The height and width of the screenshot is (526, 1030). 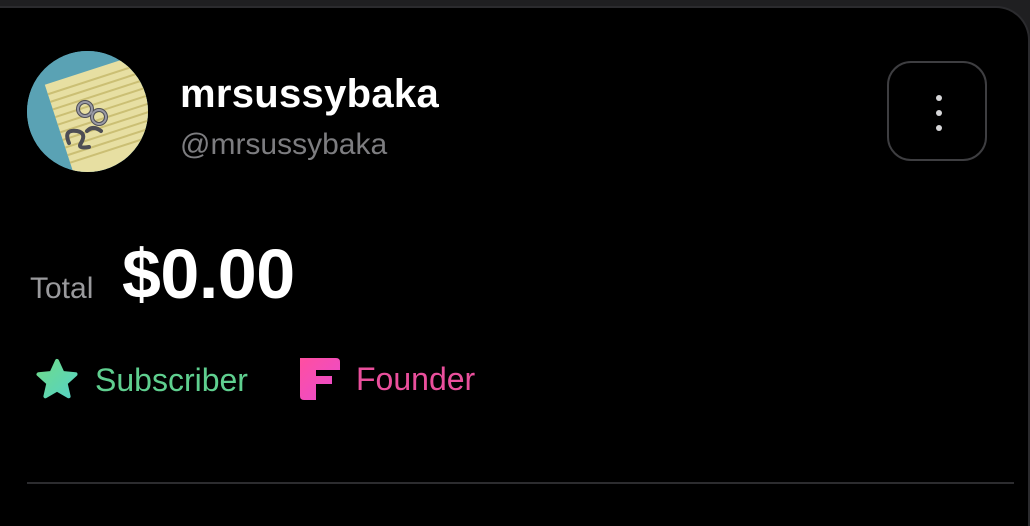 I want to click on founder-label: Founder, so click(x=416, y=378).